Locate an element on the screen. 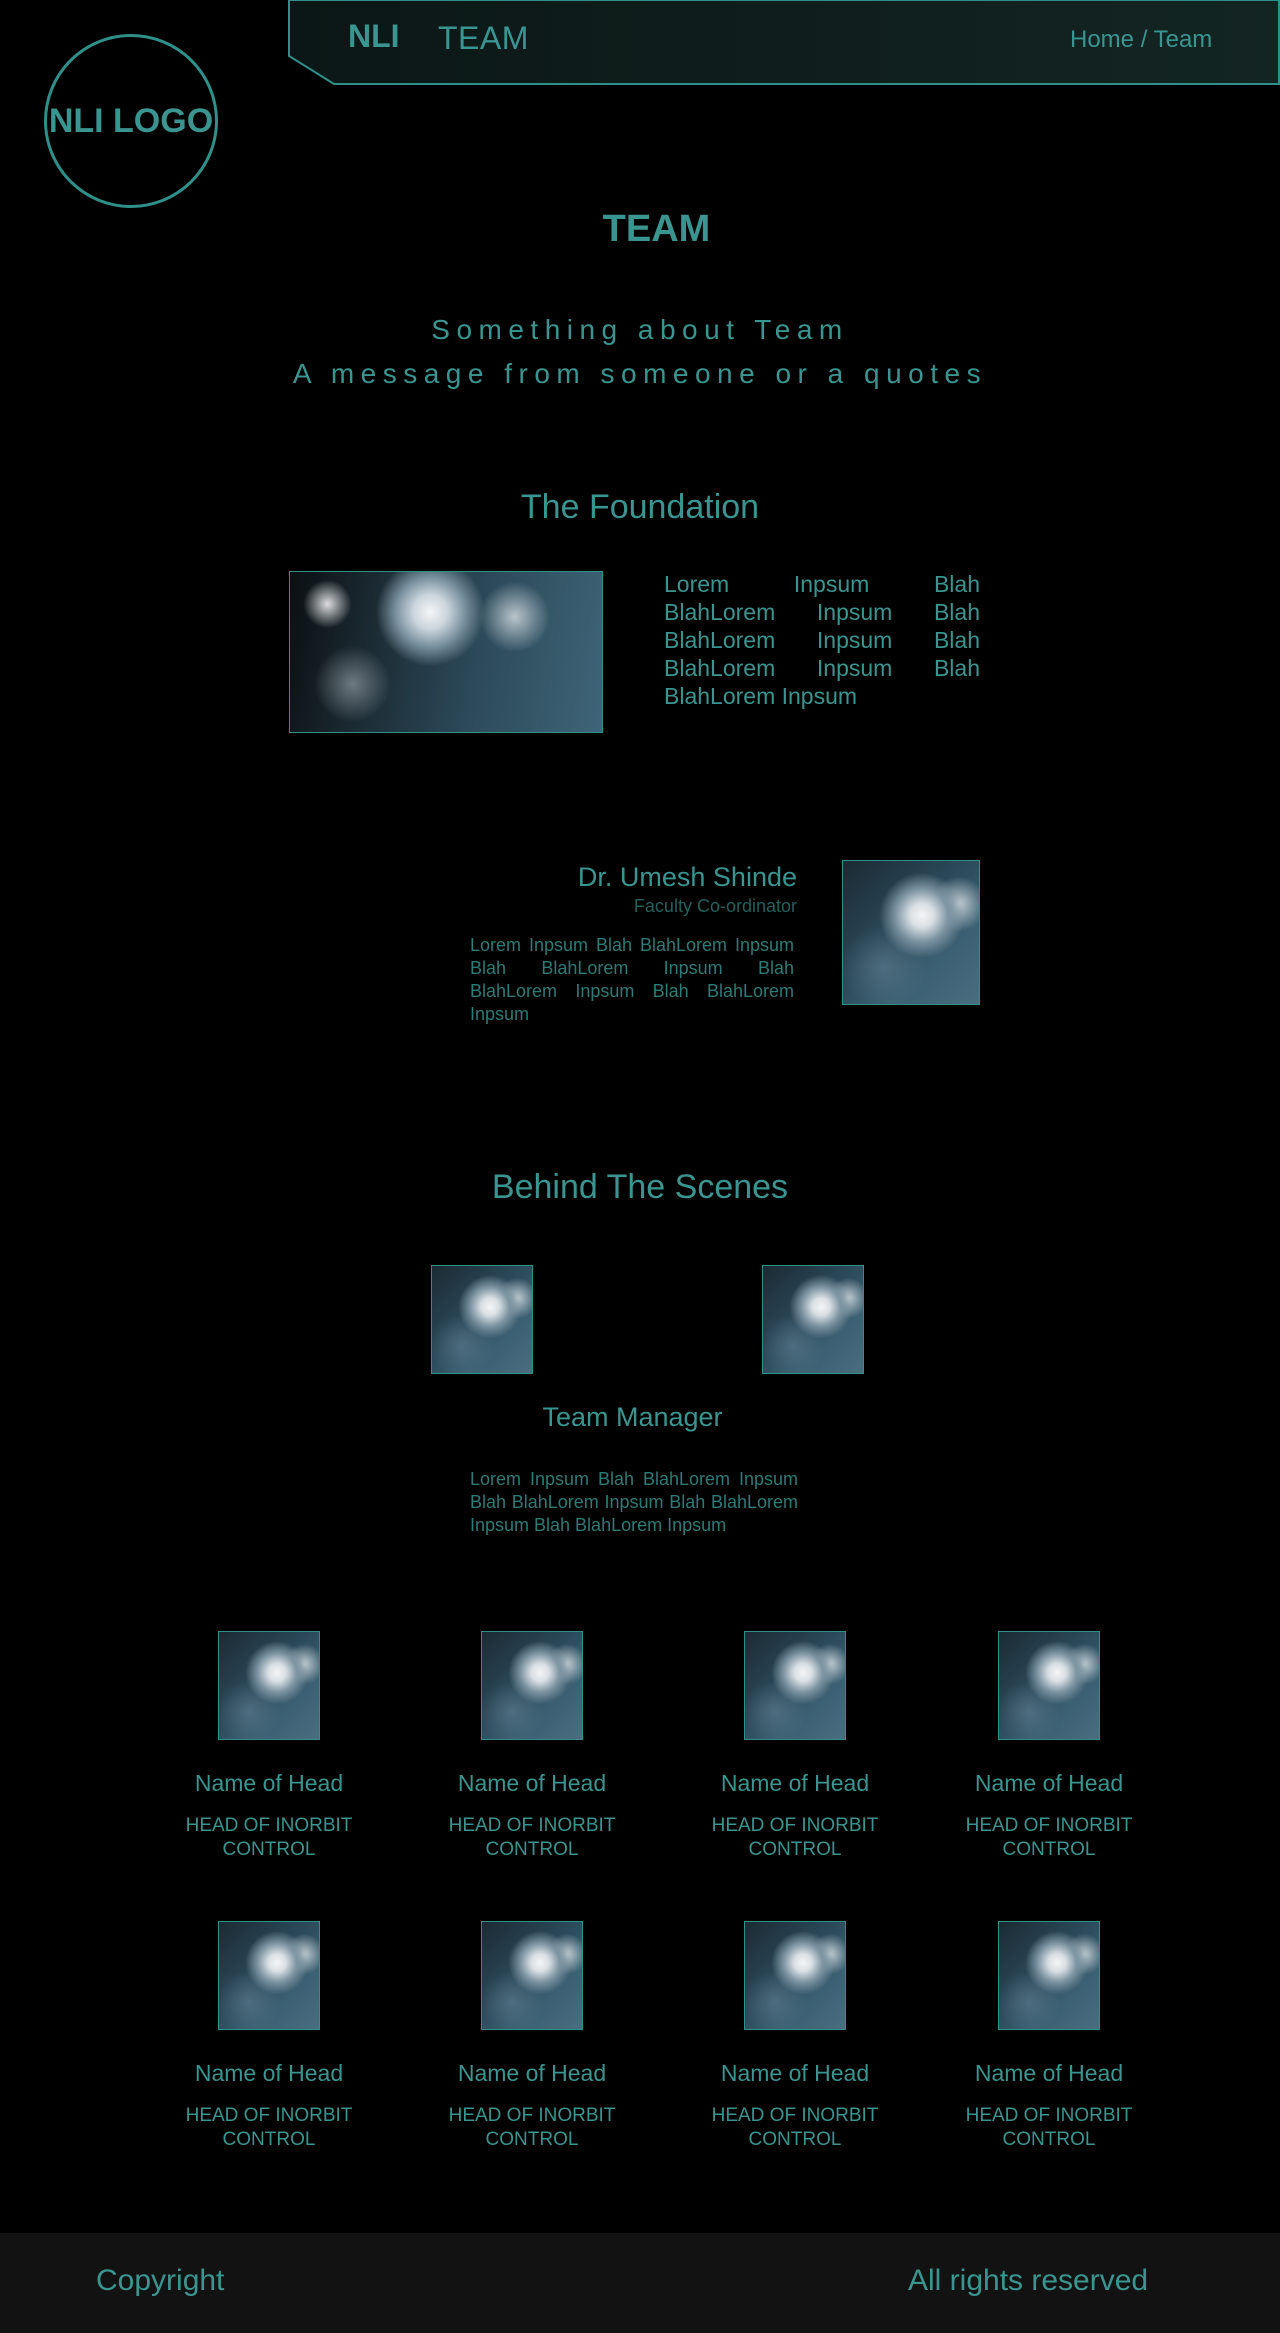 This screenshot has height=2333, width=1280. logo: NLI LOGO is located at coordinates (131, 121).